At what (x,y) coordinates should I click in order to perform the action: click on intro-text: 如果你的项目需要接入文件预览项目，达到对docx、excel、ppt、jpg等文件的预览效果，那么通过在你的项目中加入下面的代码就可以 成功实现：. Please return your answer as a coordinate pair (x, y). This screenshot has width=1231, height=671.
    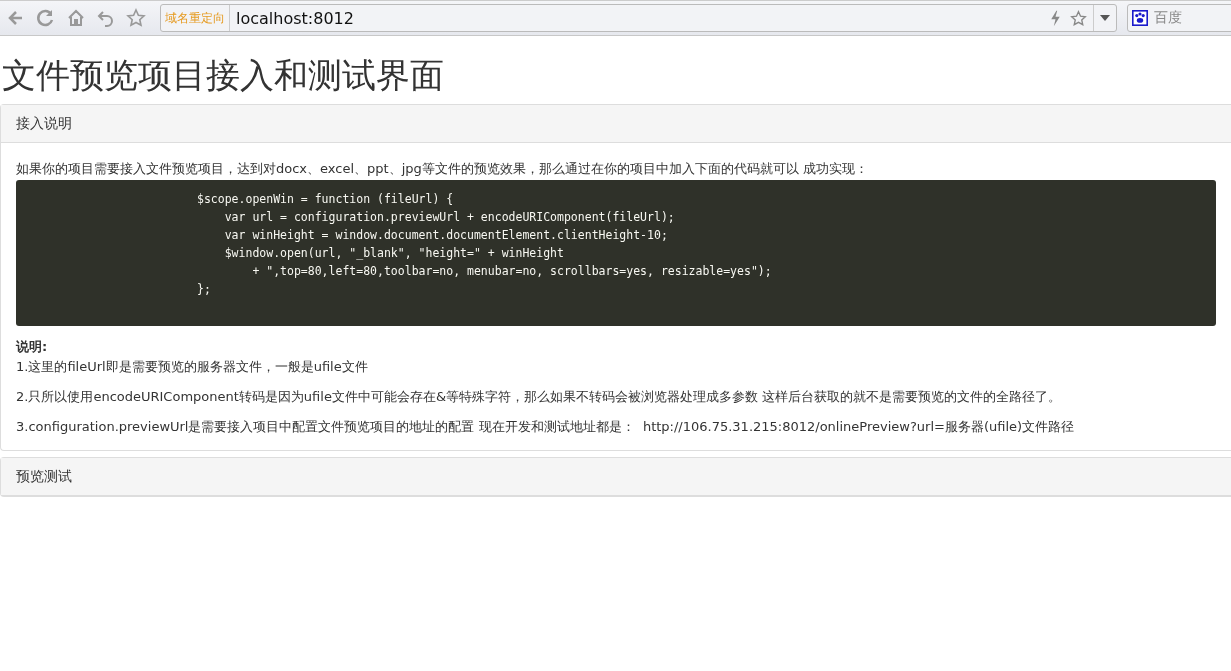
    Looking at the image, I should click on (442, 169).